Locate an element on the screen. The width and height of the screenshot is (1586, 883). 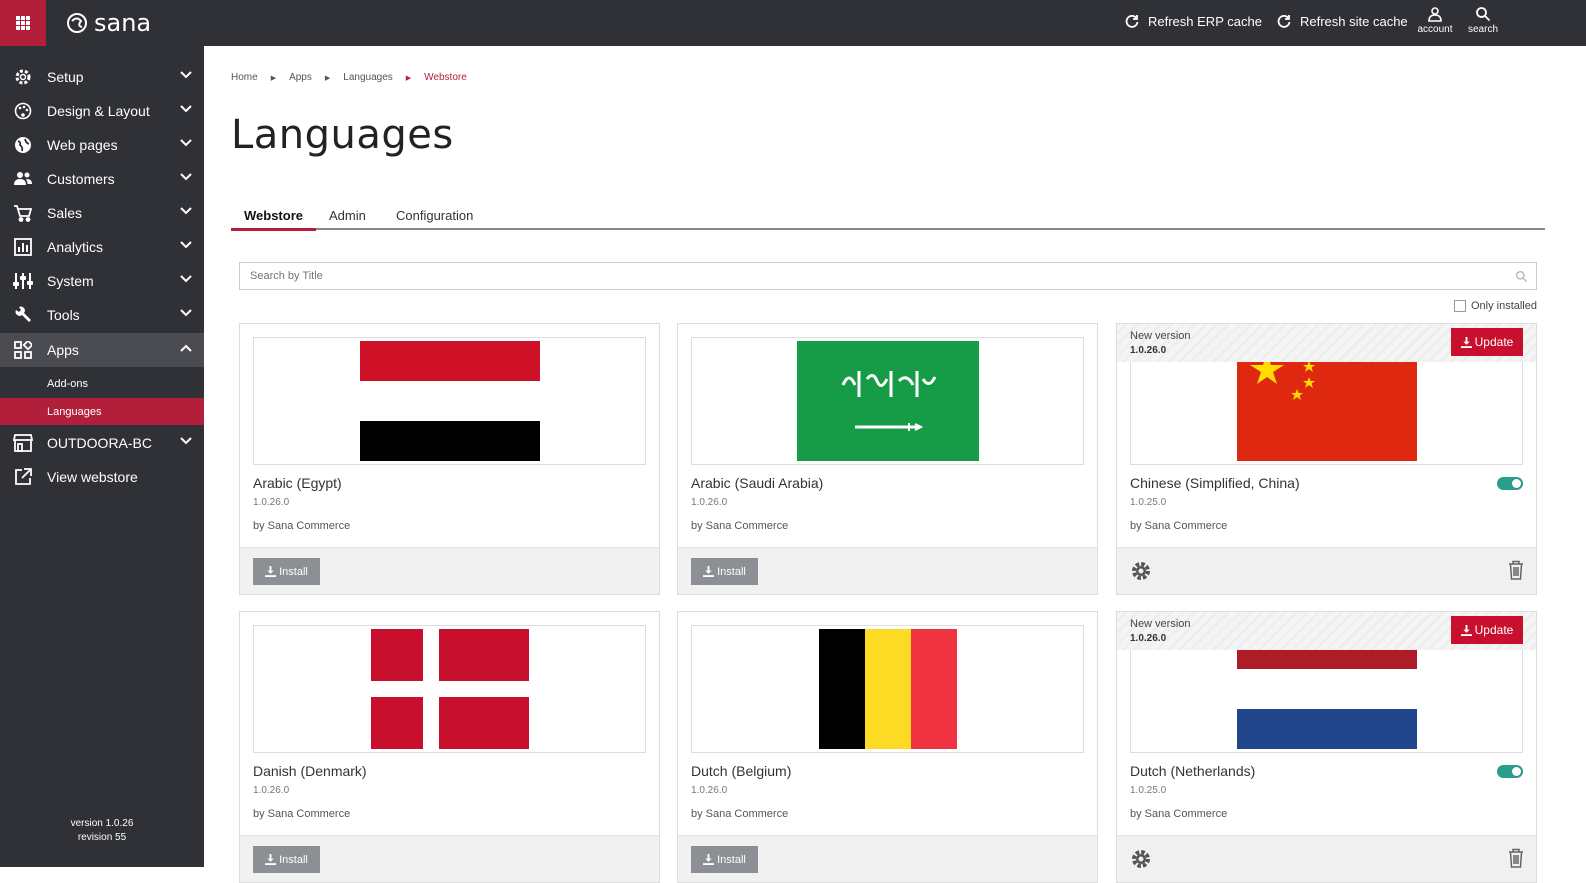
new-version-banner: New version 1.0.26.0 Update is located at coordinates (1326, 631).